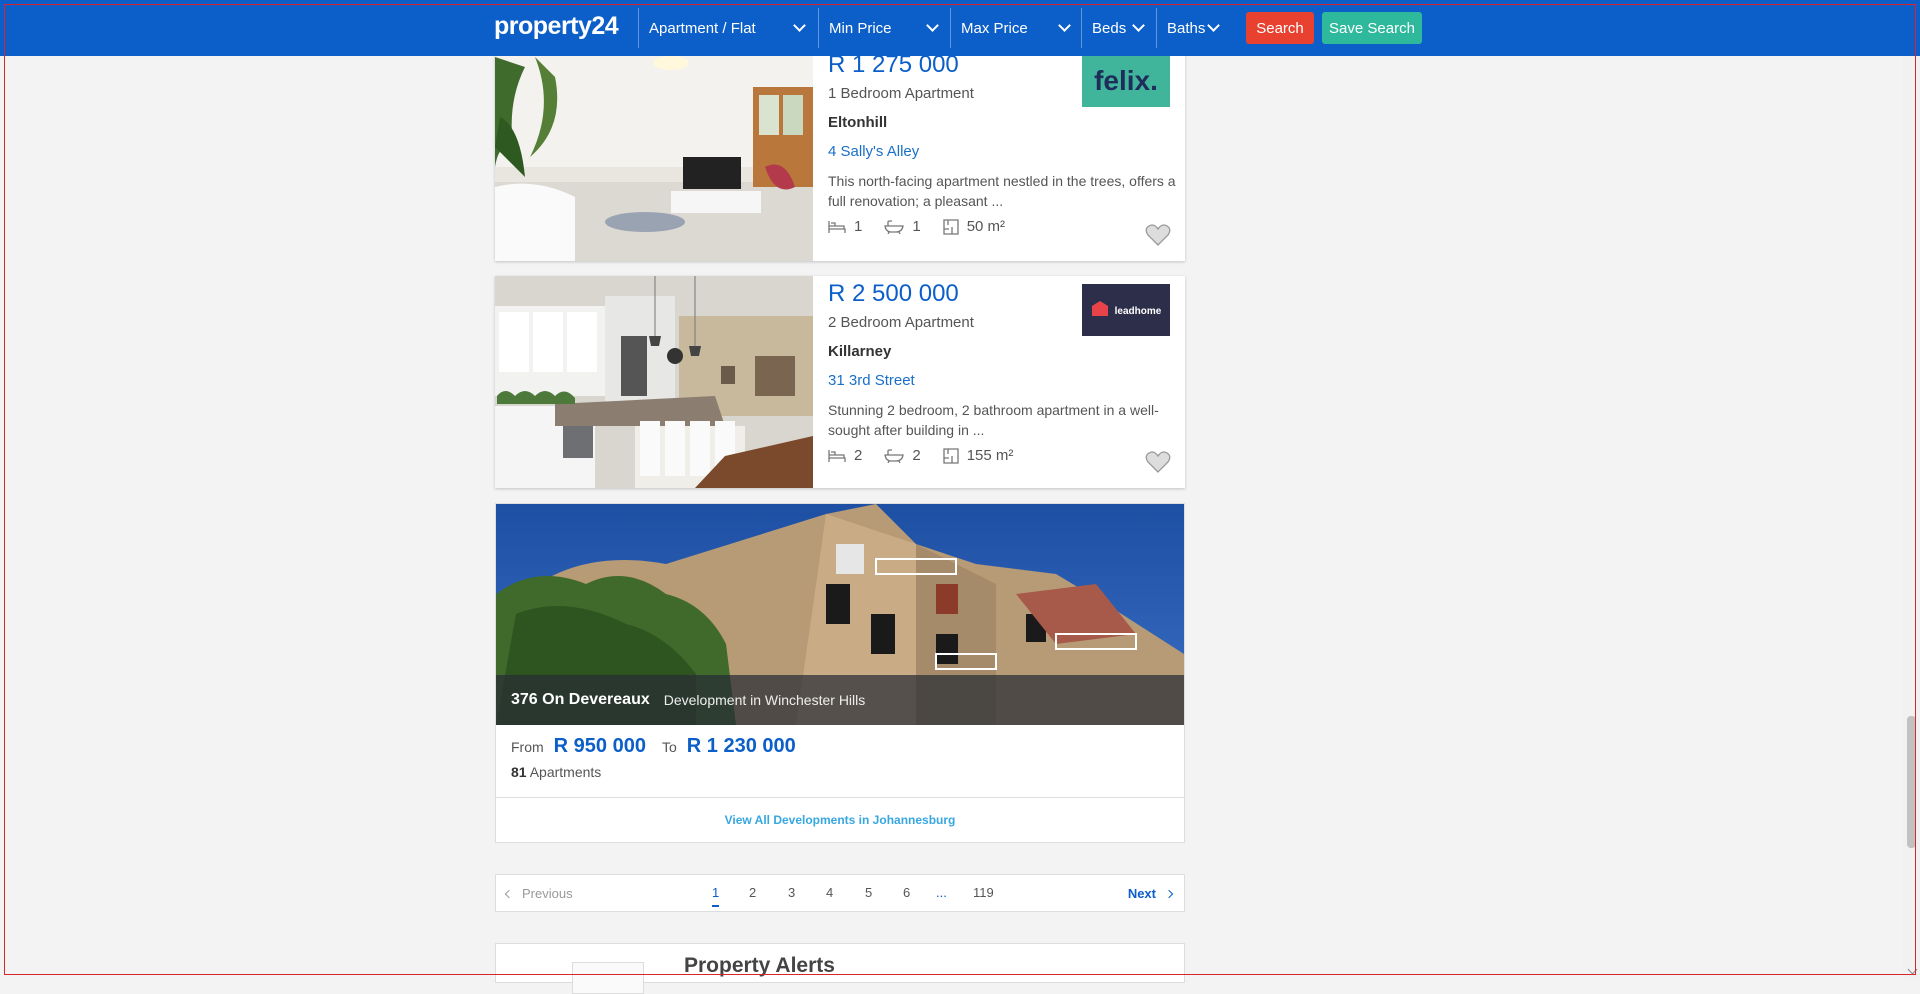 This screenshot has height=994, width=1920. I want to click on bathrooms-feature: 1, so click(902, 226).